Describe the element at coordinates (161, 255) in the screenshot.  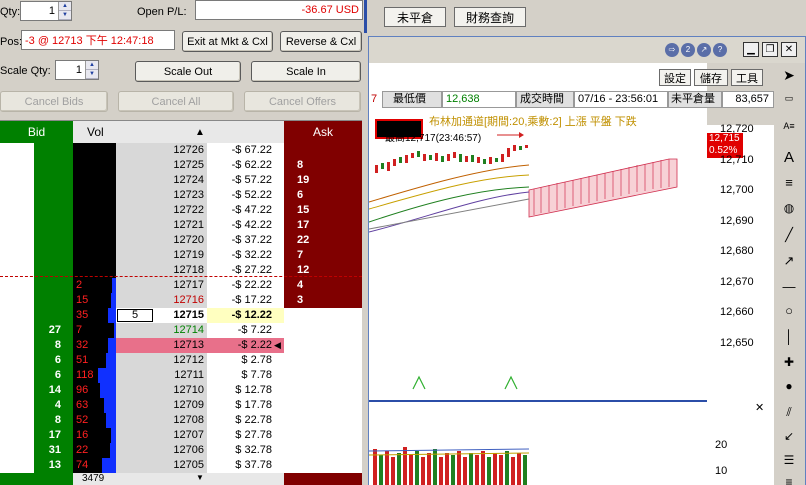
I see `price-cell: 12719` at that location.